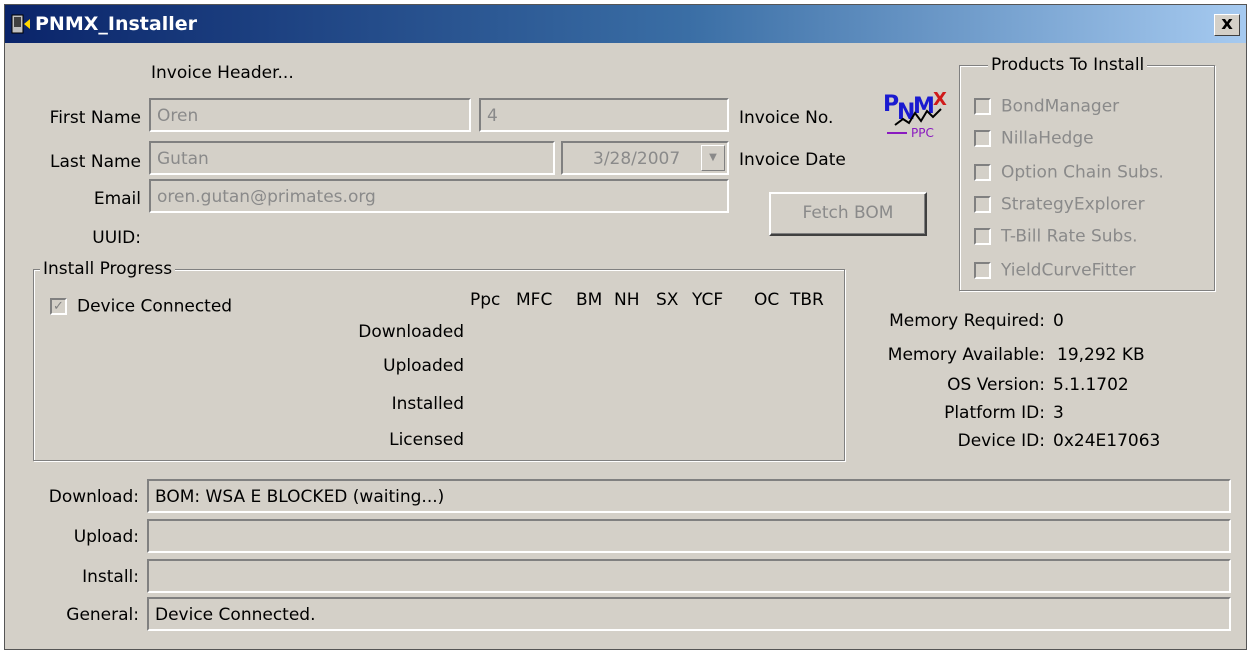 The height and width of the screenshot is (653, 1255). What do you see at coordinates (1058, 321) in the screenshot?
I see `memory-required-value: 0` at bounding box center [1058, 321].